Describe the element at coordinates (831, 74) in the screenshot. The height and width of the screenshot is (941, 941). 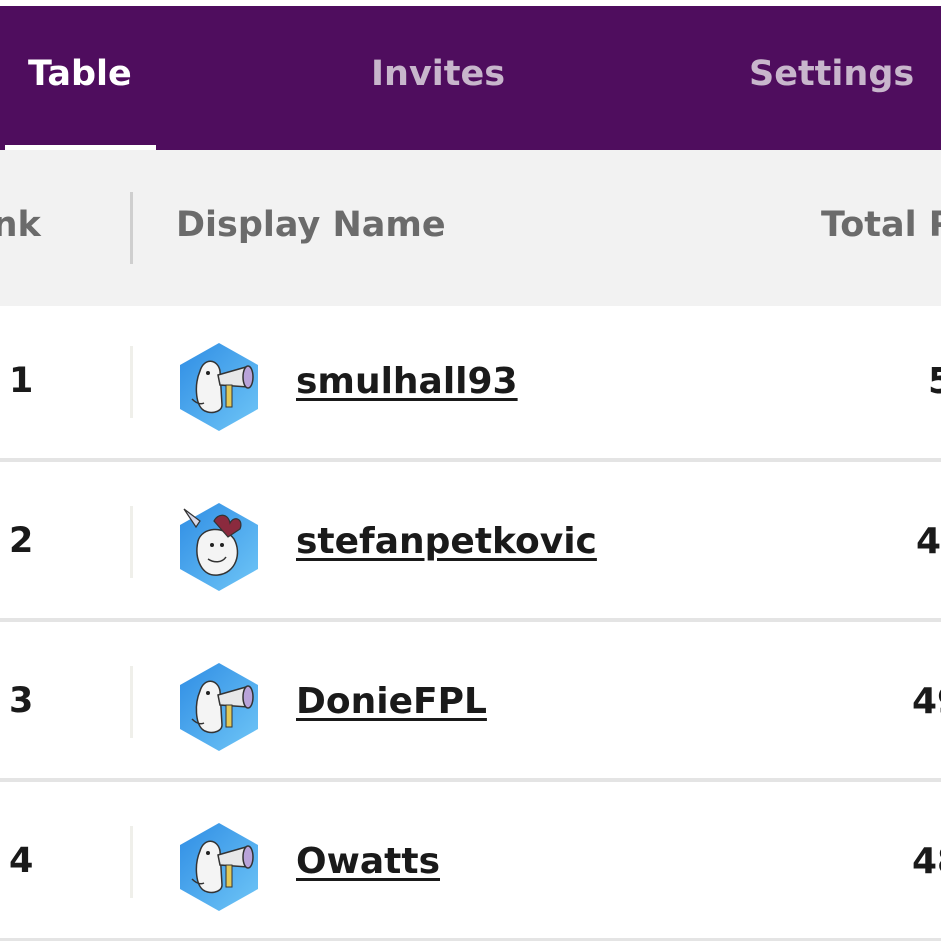
I see `tab-settings: Settings` at that location.